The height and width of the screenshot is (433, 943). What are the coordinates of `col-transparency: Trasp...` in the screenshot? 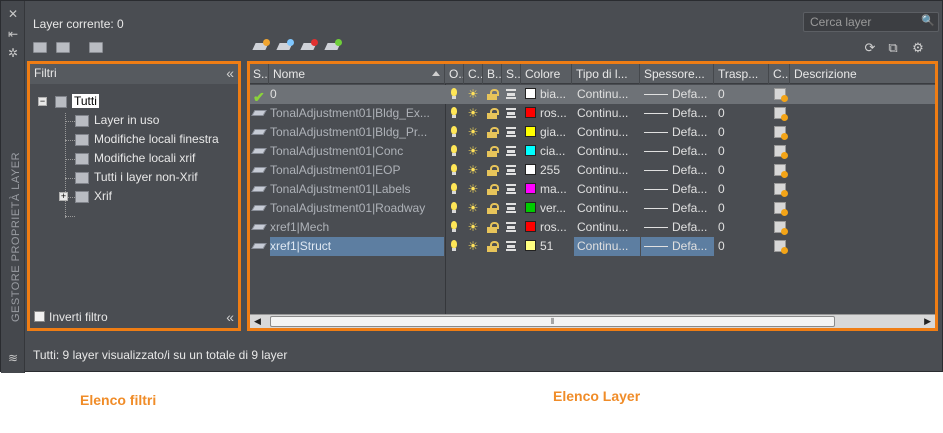 It's located at (742, 74).